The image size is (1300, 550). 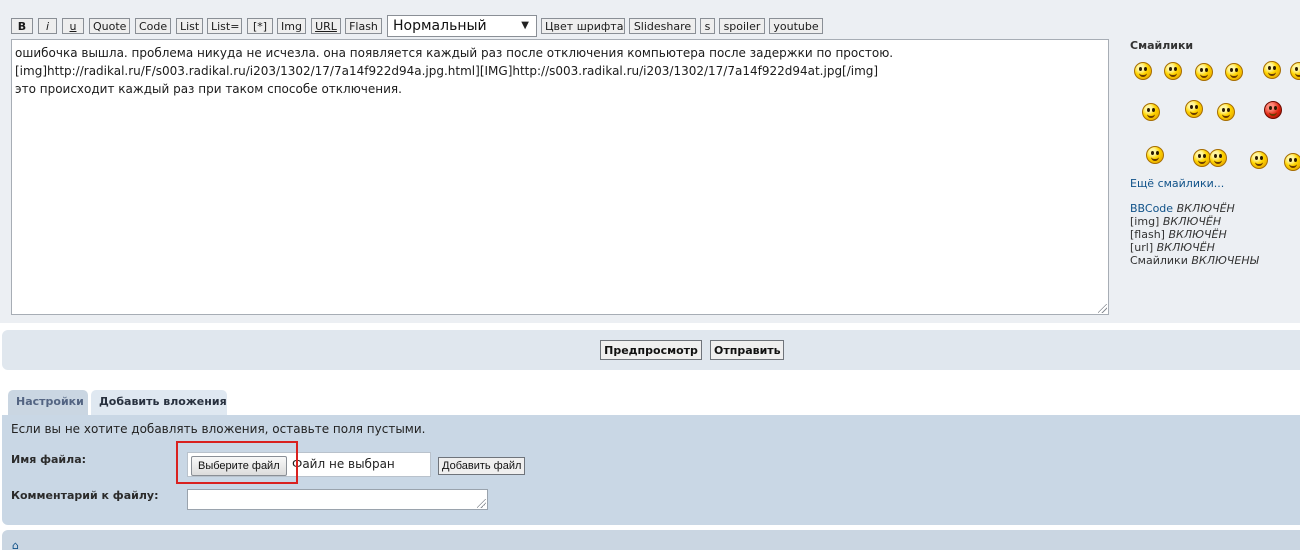 I want to click on status-line: [flash] ВКЛЮЧЁН, so click(x=1194, y=234).